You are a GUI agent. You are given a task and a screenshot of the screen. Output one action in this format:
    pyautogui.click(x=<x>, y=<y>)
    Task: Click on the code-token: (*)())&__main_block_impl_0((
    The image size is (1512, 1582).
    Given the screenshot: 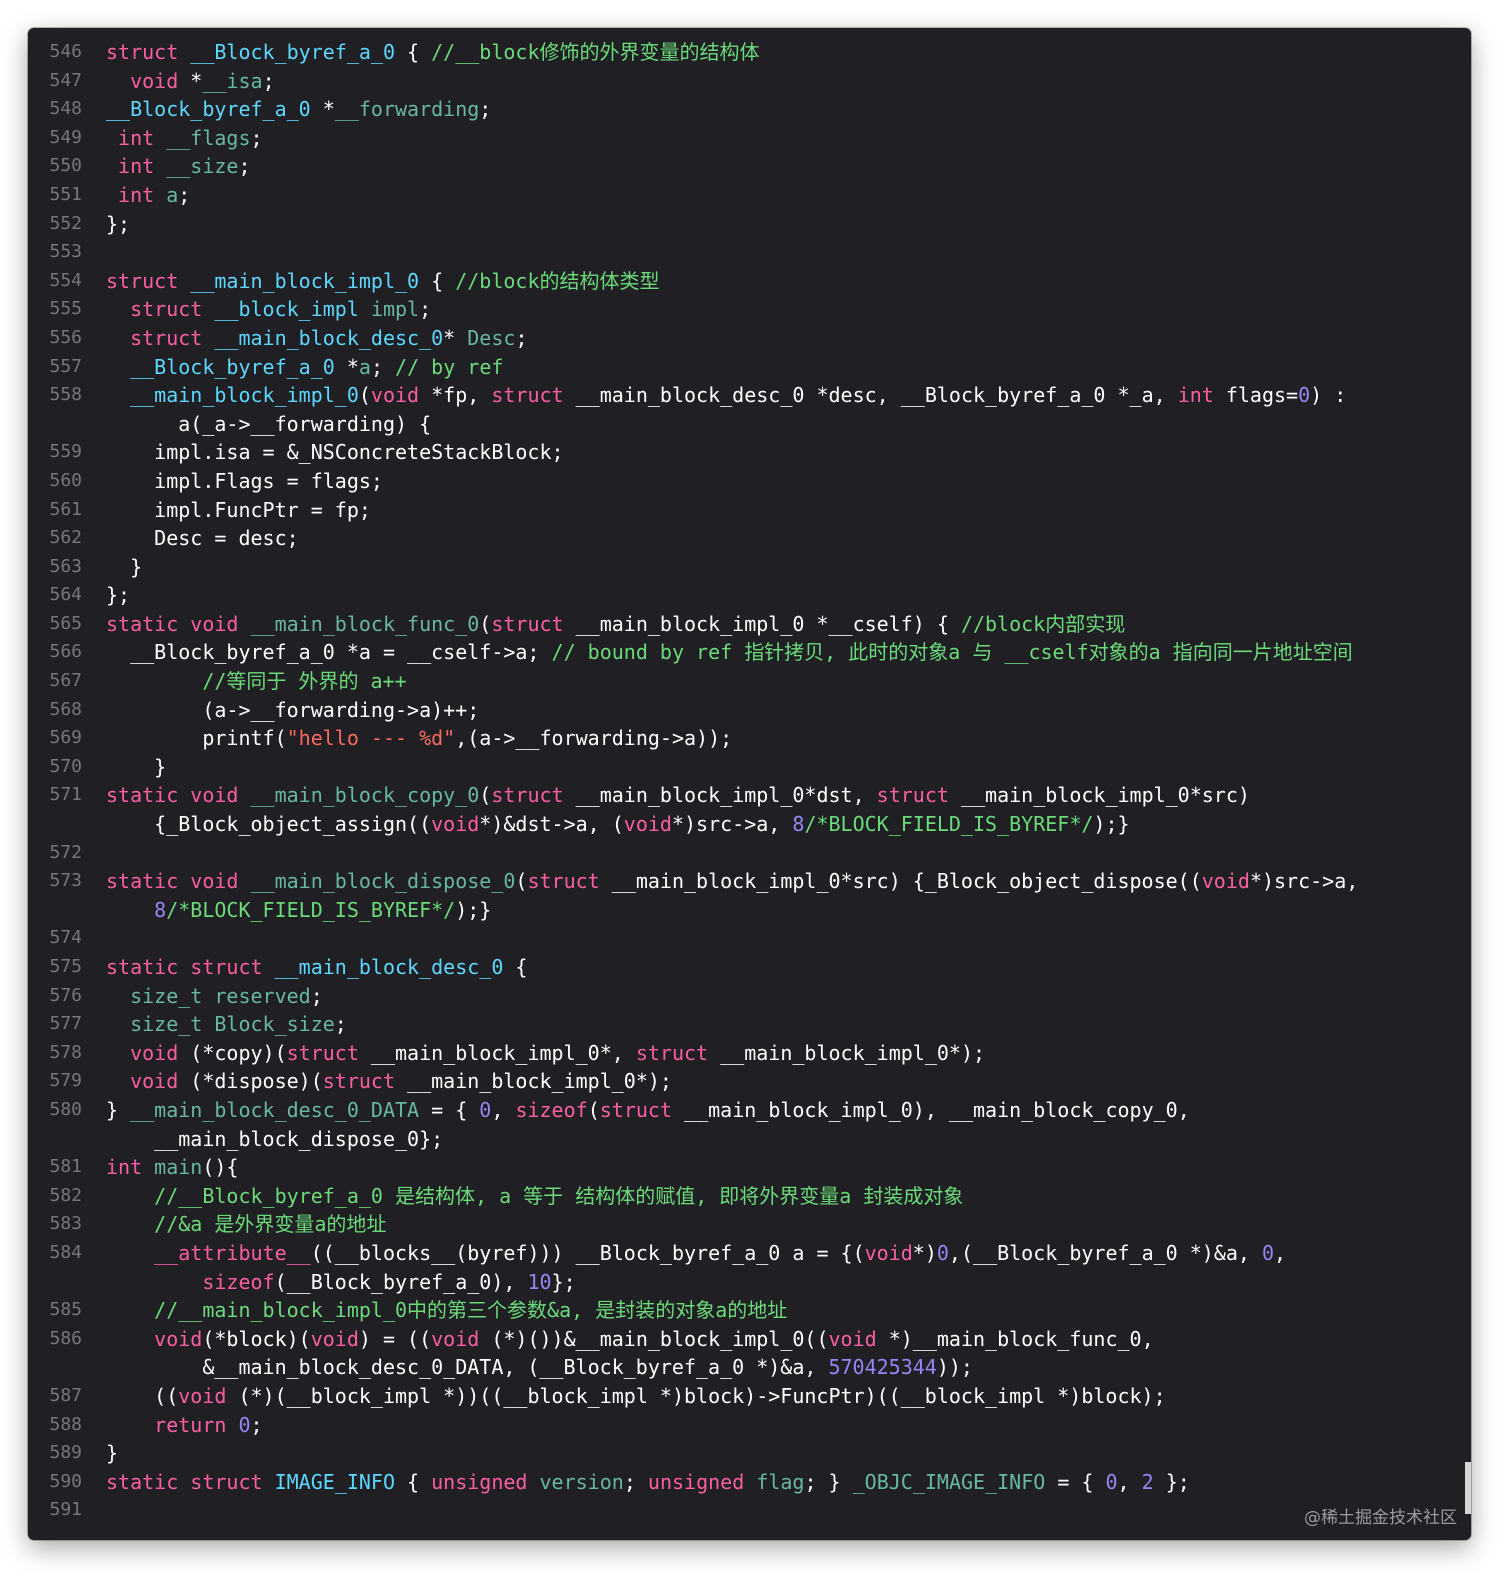 What is the action you would take?
    pyautogui.click(x=654, y=1338)
    